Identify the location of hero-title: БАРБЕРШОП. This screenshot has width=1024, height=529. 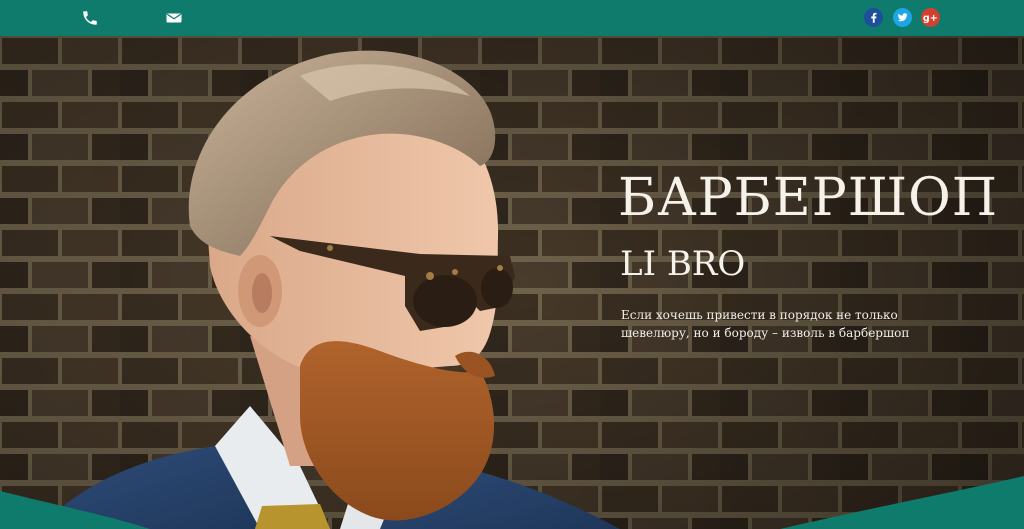
(808, 198).